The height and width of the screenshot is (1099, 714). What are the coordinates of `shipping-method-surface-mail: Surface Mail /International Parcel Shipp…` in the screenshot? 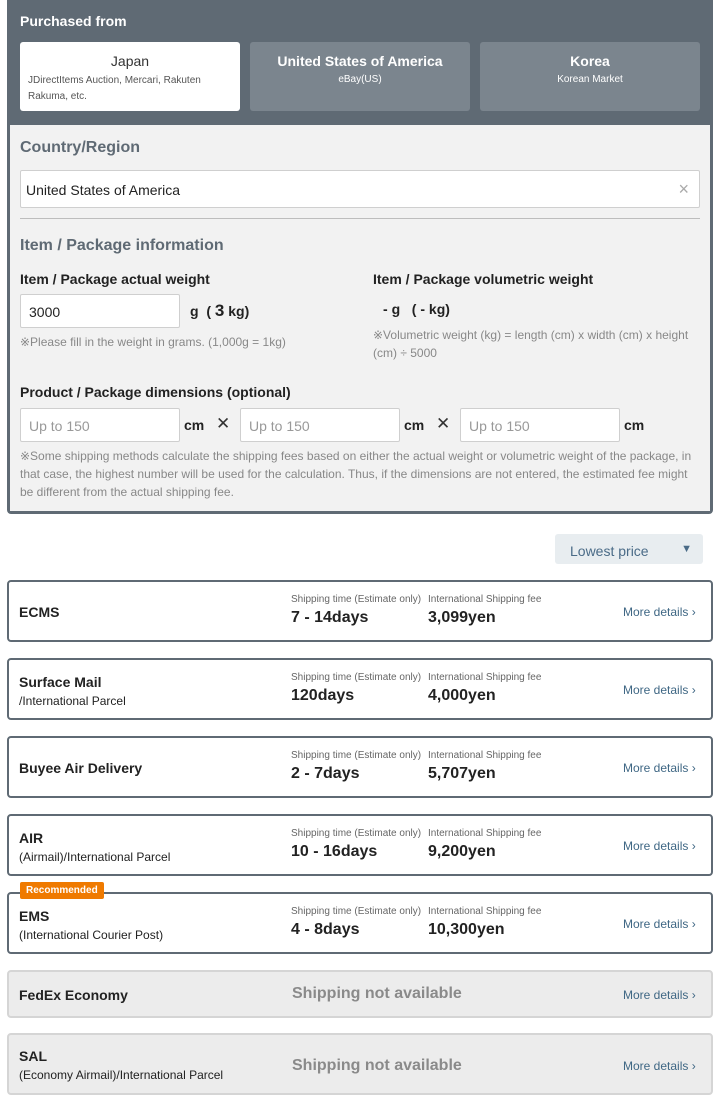 It's located at (360, 689).